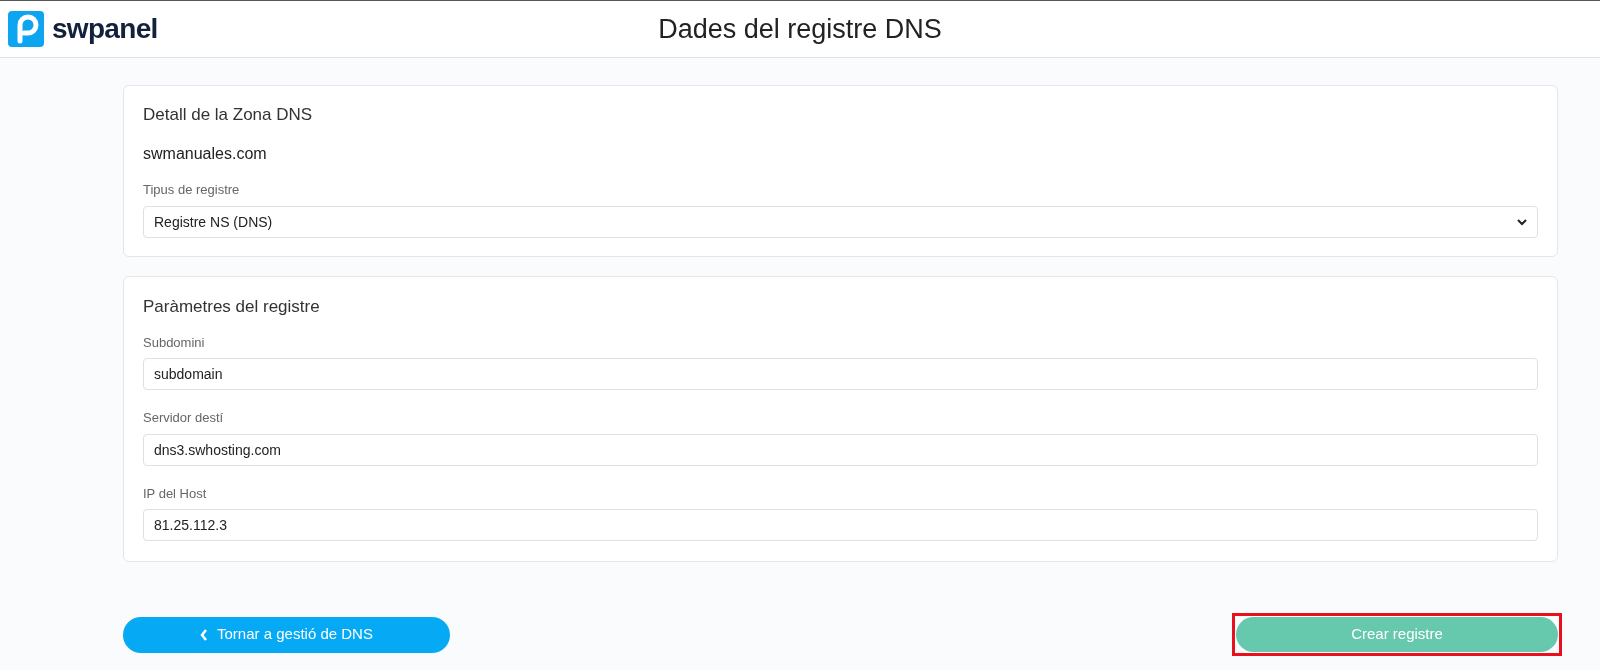 Image resolution: width=1600 pixels, height=670 pixels. I want to click on chevron-left-icon, so click(204, 634).